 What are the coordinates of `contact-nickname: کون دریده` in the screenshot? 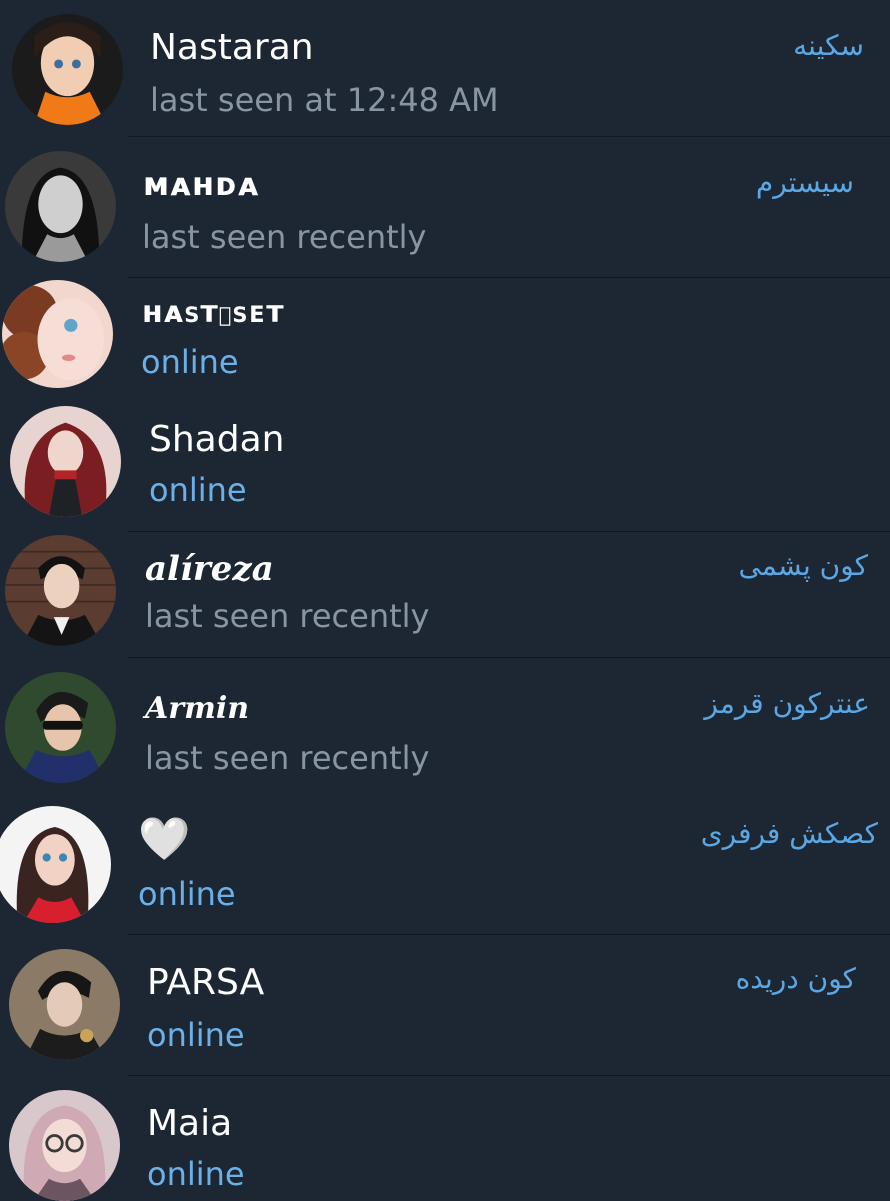 It's located at (795, 978).